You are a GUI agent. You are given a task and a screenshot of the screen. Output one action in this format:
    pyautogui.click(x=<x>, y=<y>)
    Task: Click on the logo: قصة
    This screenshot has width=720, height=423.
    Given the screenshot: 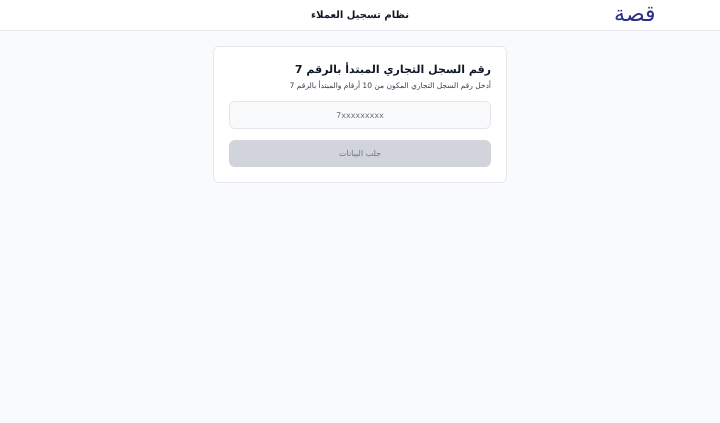 What is the action you would take?
    pyautogui.click(x=635, y=15)
    